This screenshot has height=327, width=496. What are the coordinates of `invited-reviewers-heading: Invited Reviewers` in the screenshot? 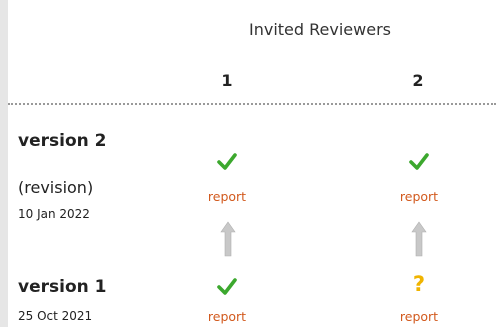 It's located at (320, 29).